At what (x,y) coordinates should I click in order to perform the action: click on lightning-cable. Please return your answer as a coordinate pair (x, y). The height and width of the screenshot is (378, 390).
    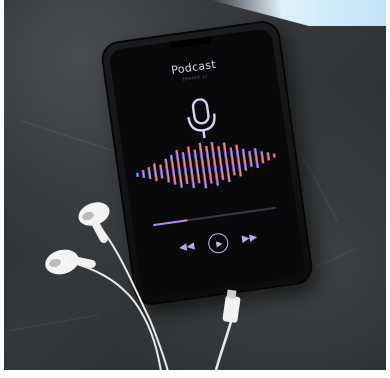
    Looking at the image, I should click on (223, 347).